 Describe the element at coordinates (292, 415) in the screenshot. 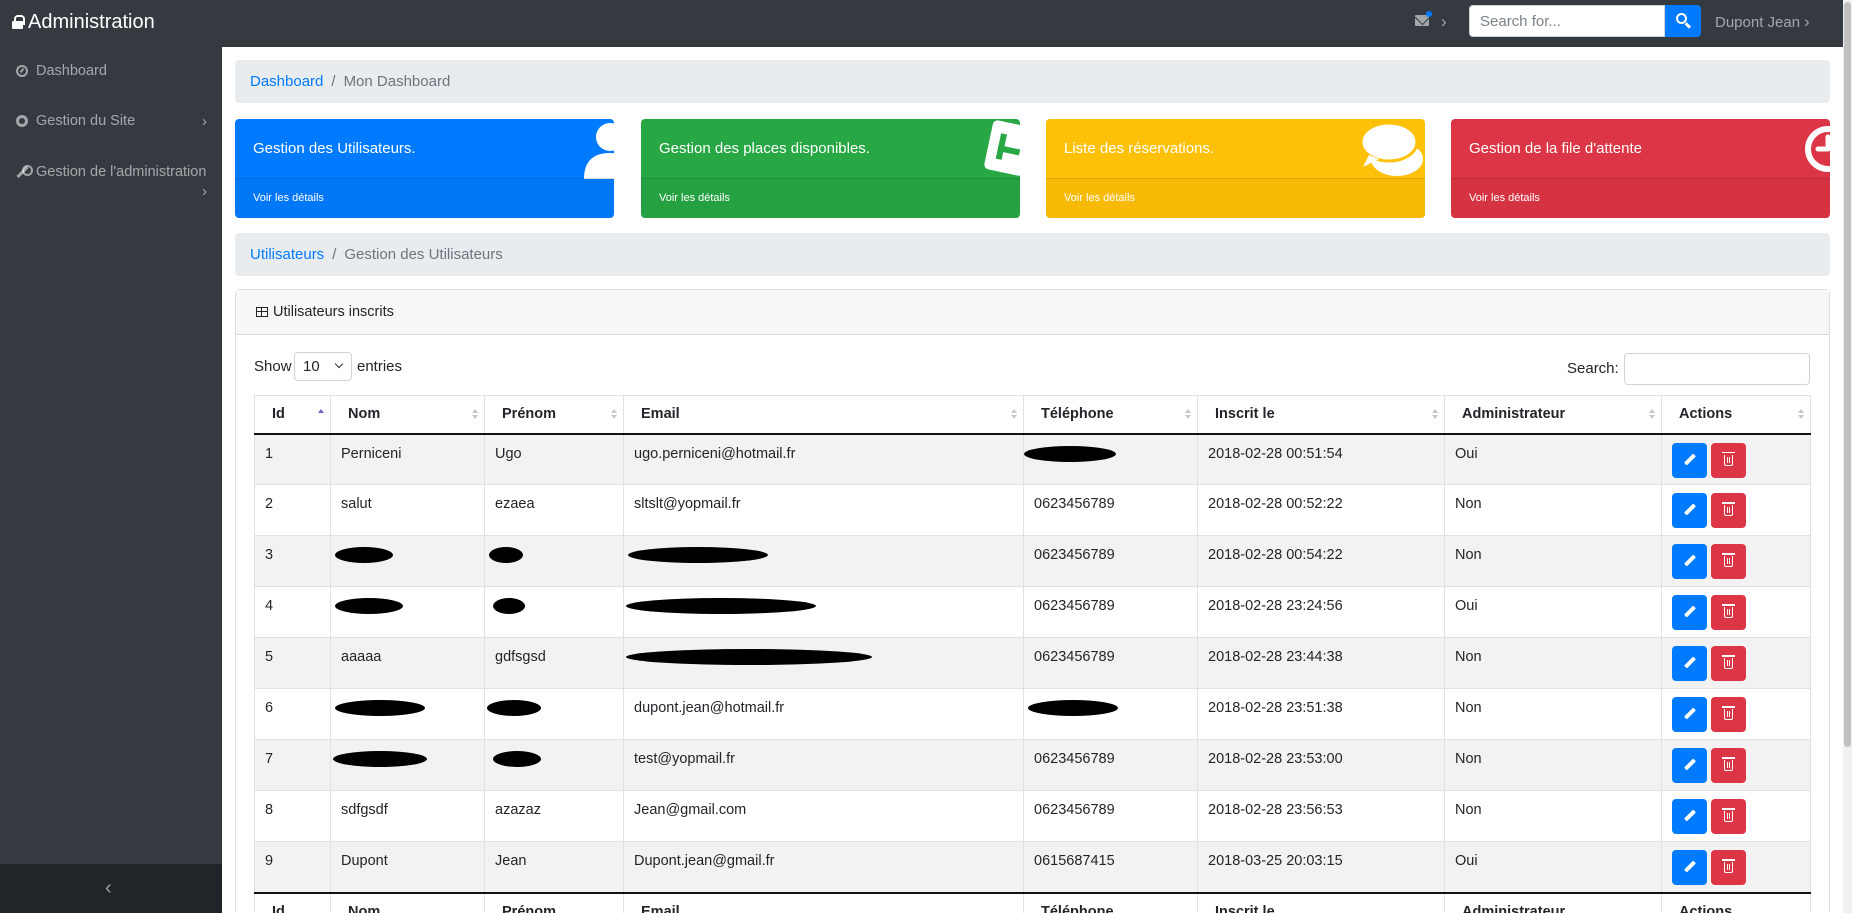

I see `column-header-id: Id` at that location.